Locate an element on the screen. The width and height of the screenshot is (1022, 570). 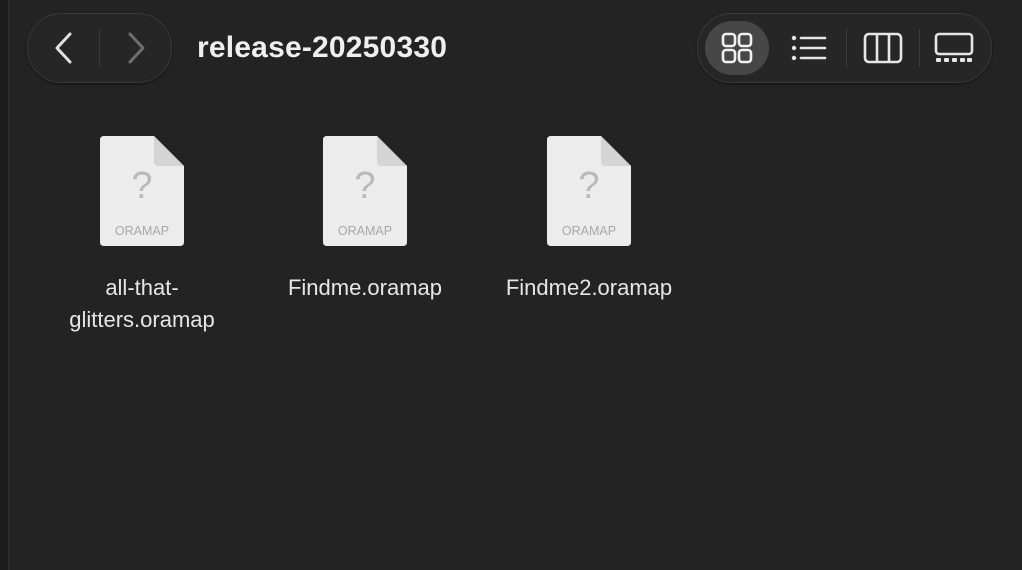
file-name-line: Findme.oramap is located at coordinates (365, 287).